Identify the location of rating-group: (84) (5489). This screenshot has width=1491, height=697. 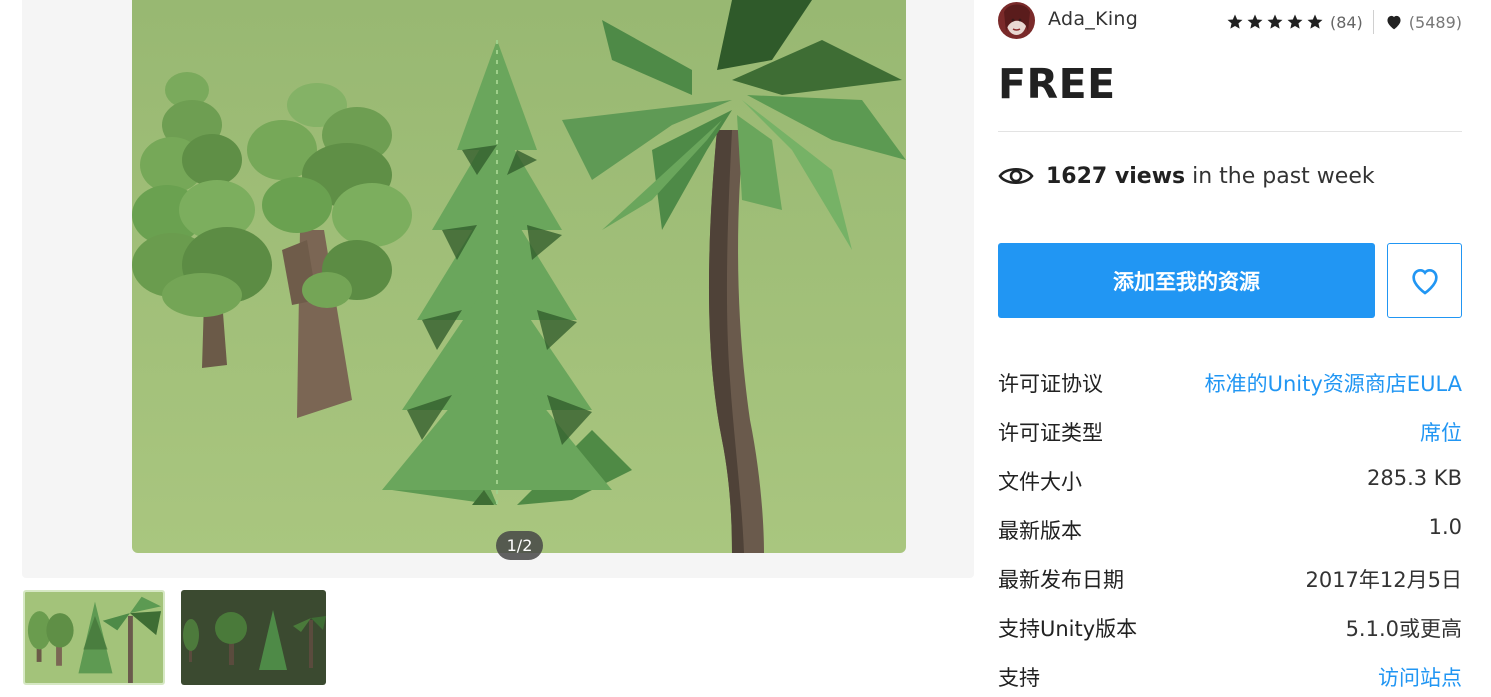
(1344, 22).